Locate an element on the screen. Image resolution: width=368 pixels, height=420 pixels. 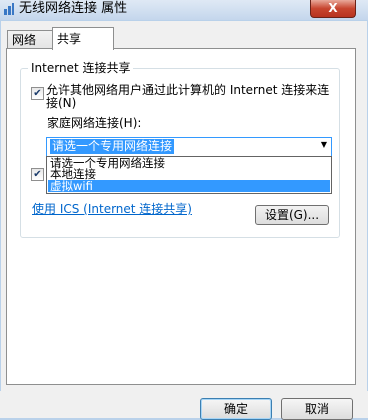
home-network-dropdown-list: 请选一个专用网络连接 本地连接 虚拟wifi is located at coordinates (189, 175).